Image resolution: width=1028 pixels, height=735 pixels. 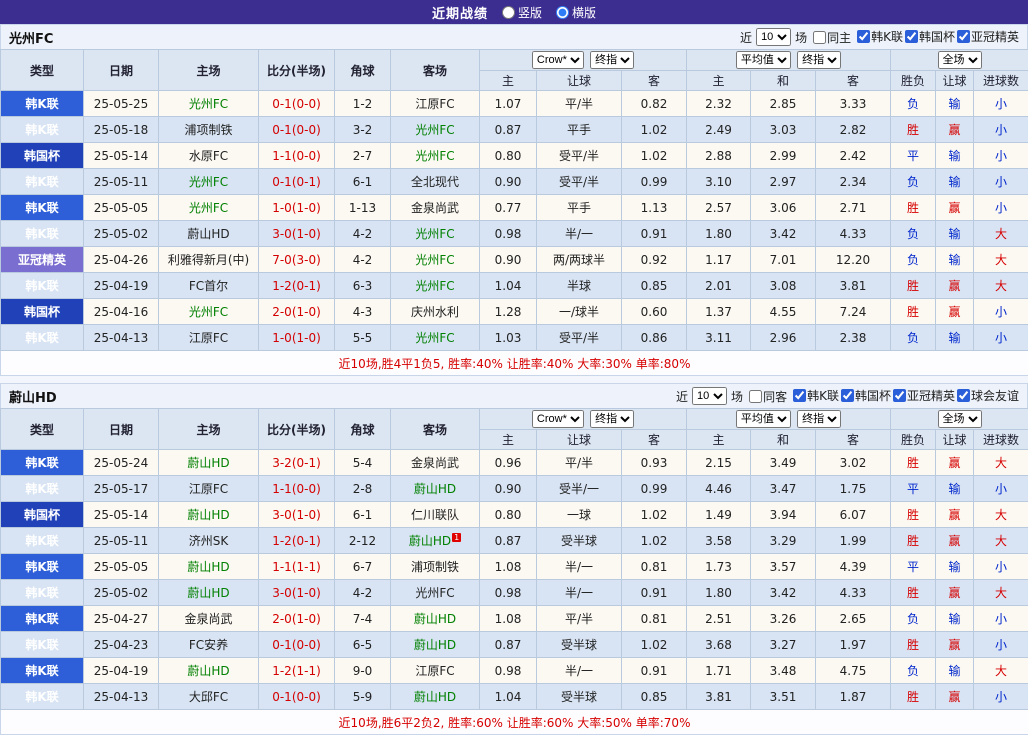 I want to click on layout-radio-horizontal: 横版, so click(x=576, y=12).